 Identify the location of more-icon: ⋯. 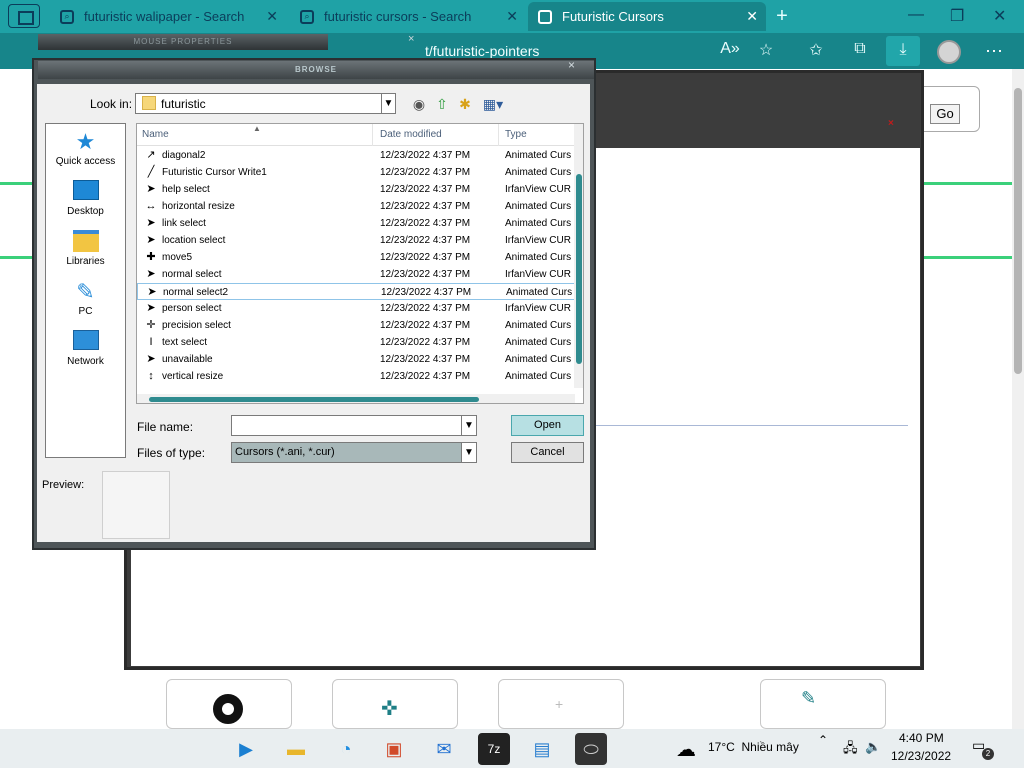
(994, 51).